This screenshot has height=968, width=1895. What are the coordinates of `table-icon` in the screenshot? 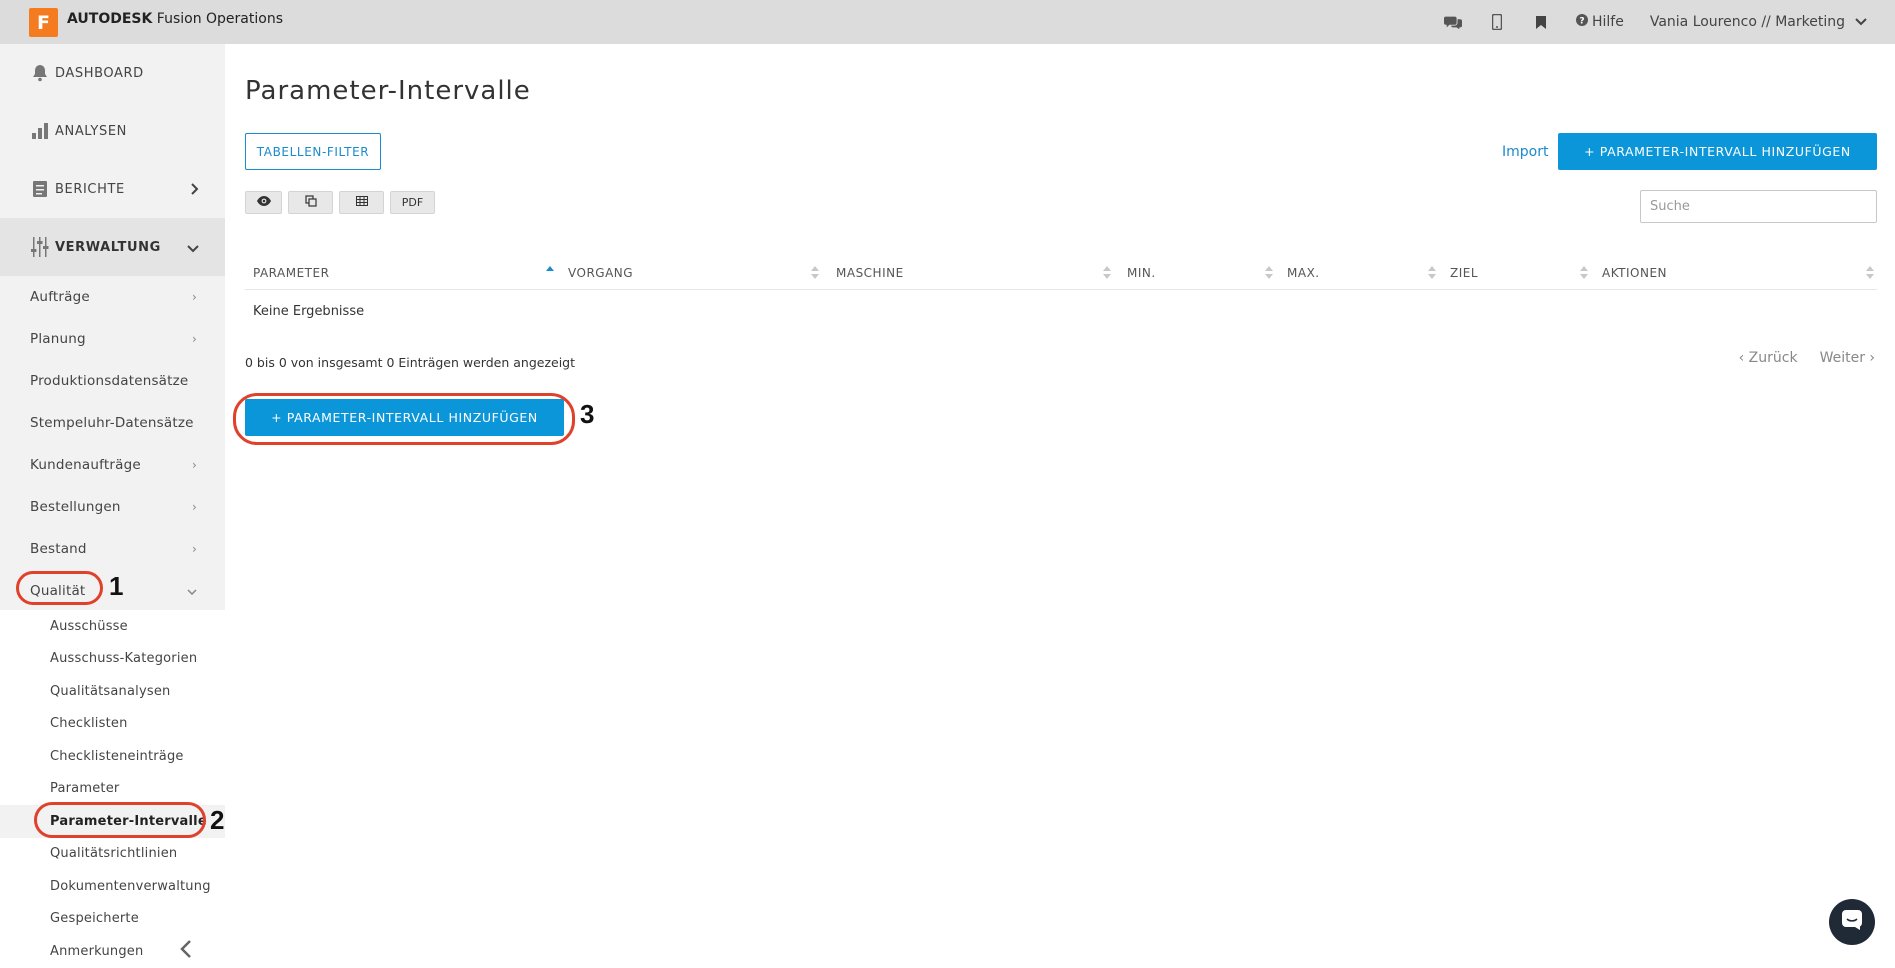 It's located at (361, 202).